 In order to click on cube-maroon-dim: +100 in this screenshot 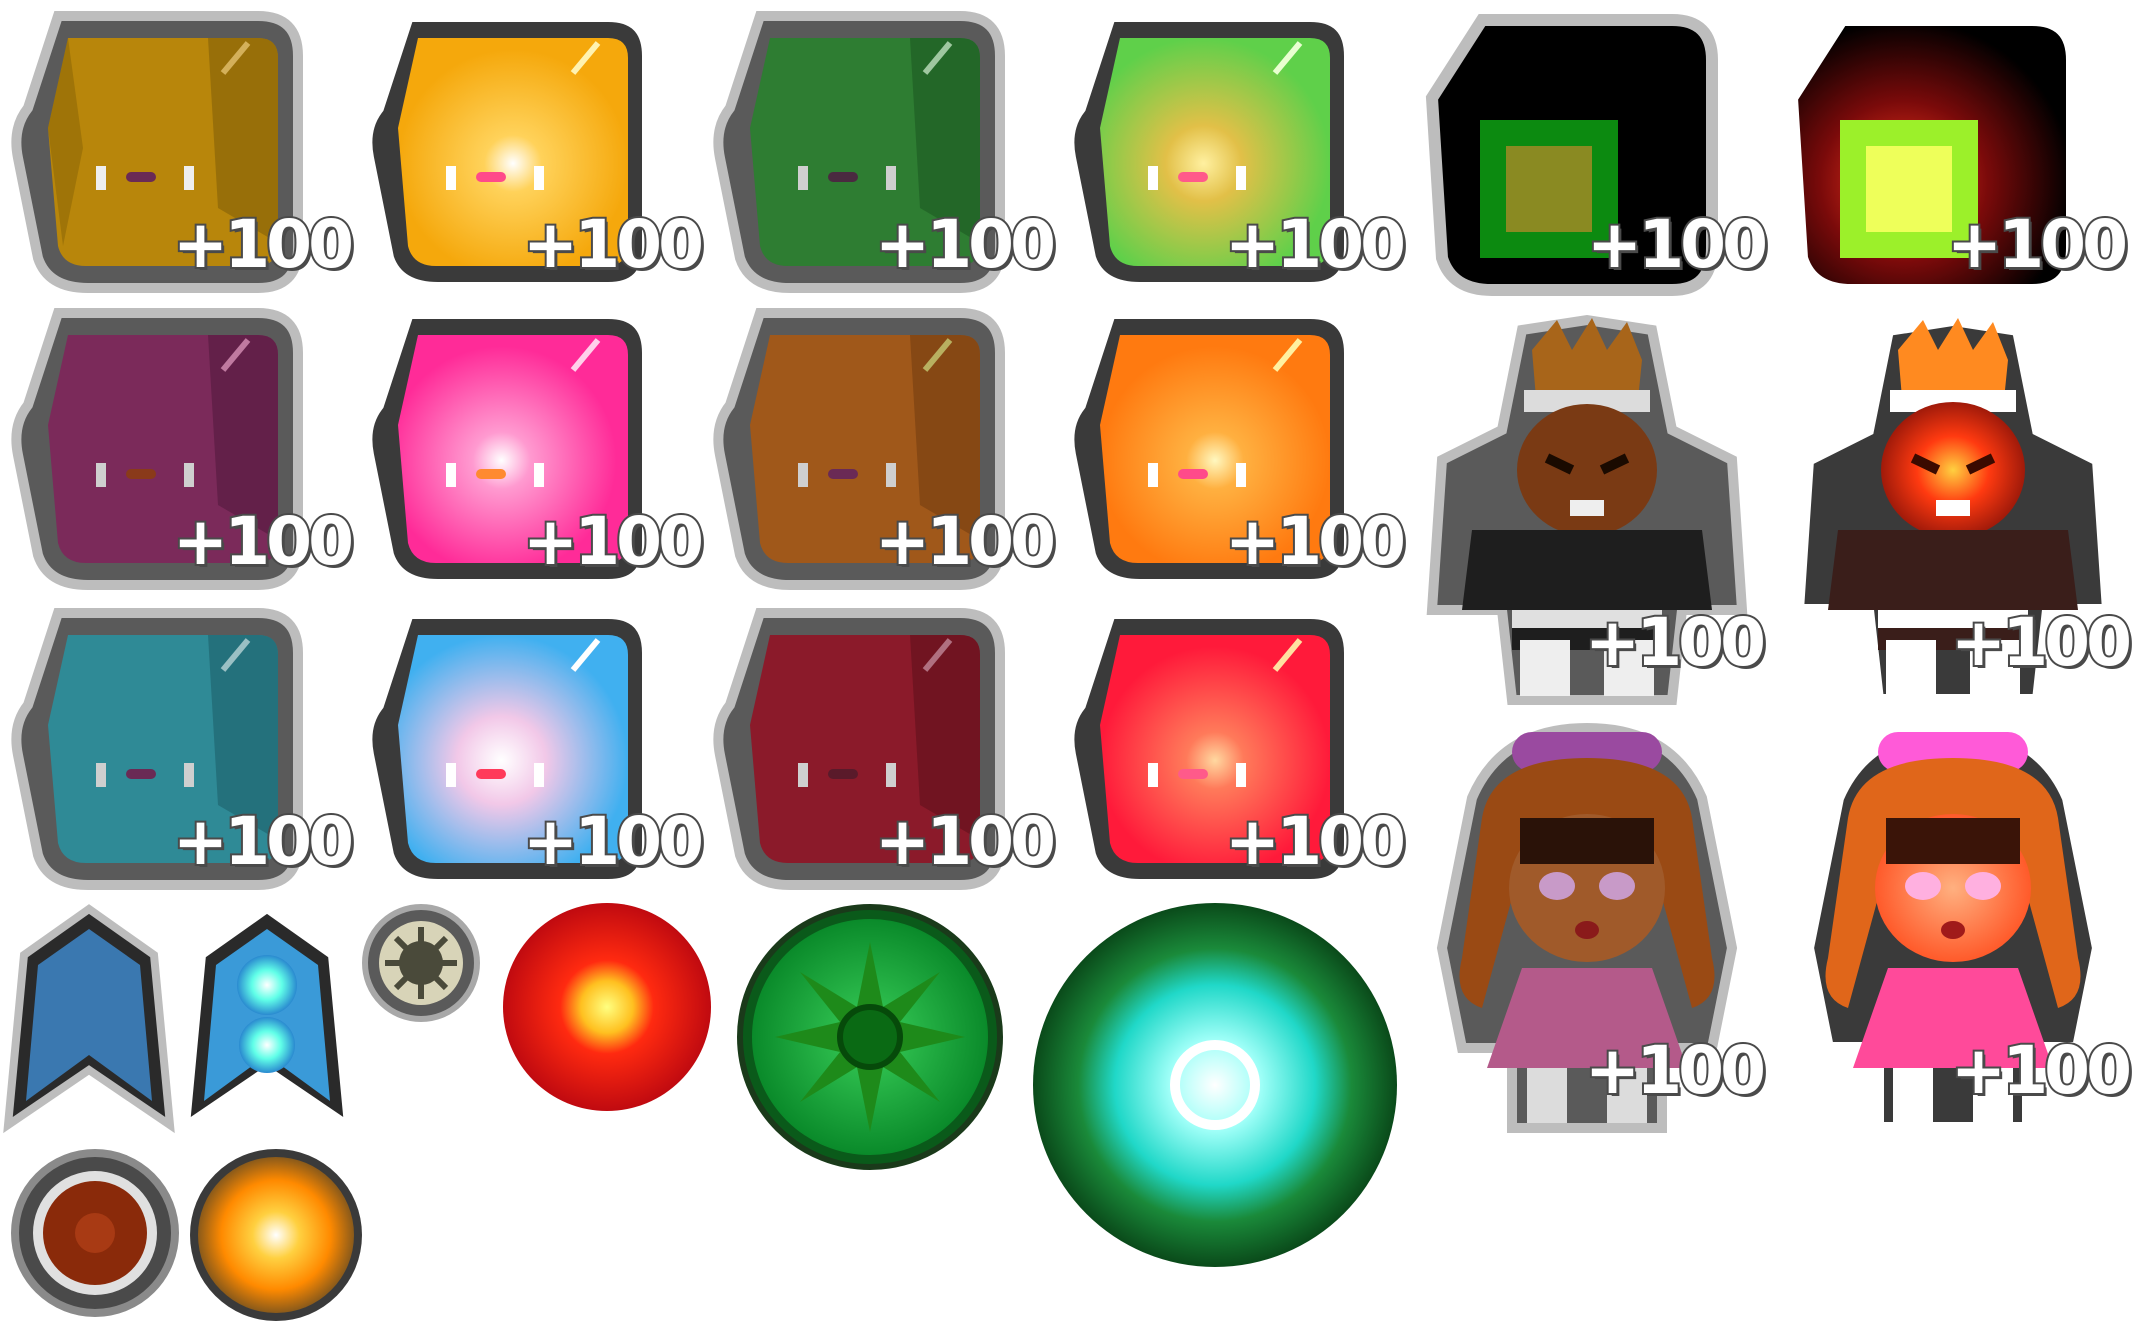, I will do `click(884, 751)`.